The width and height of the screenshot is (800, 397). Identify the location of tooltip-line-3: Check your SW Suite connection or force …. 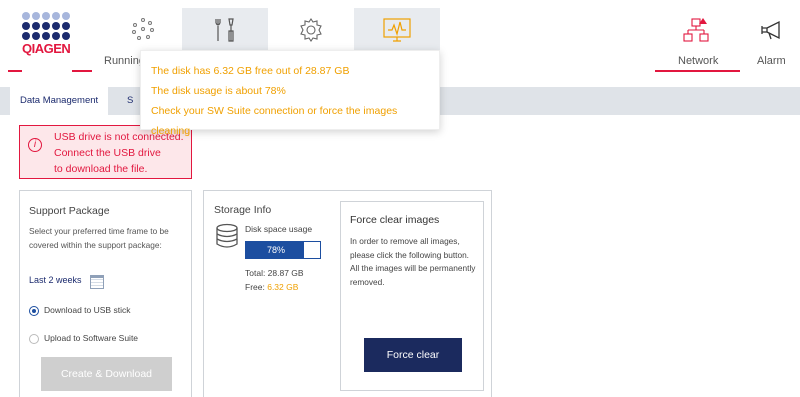
(274, 121).